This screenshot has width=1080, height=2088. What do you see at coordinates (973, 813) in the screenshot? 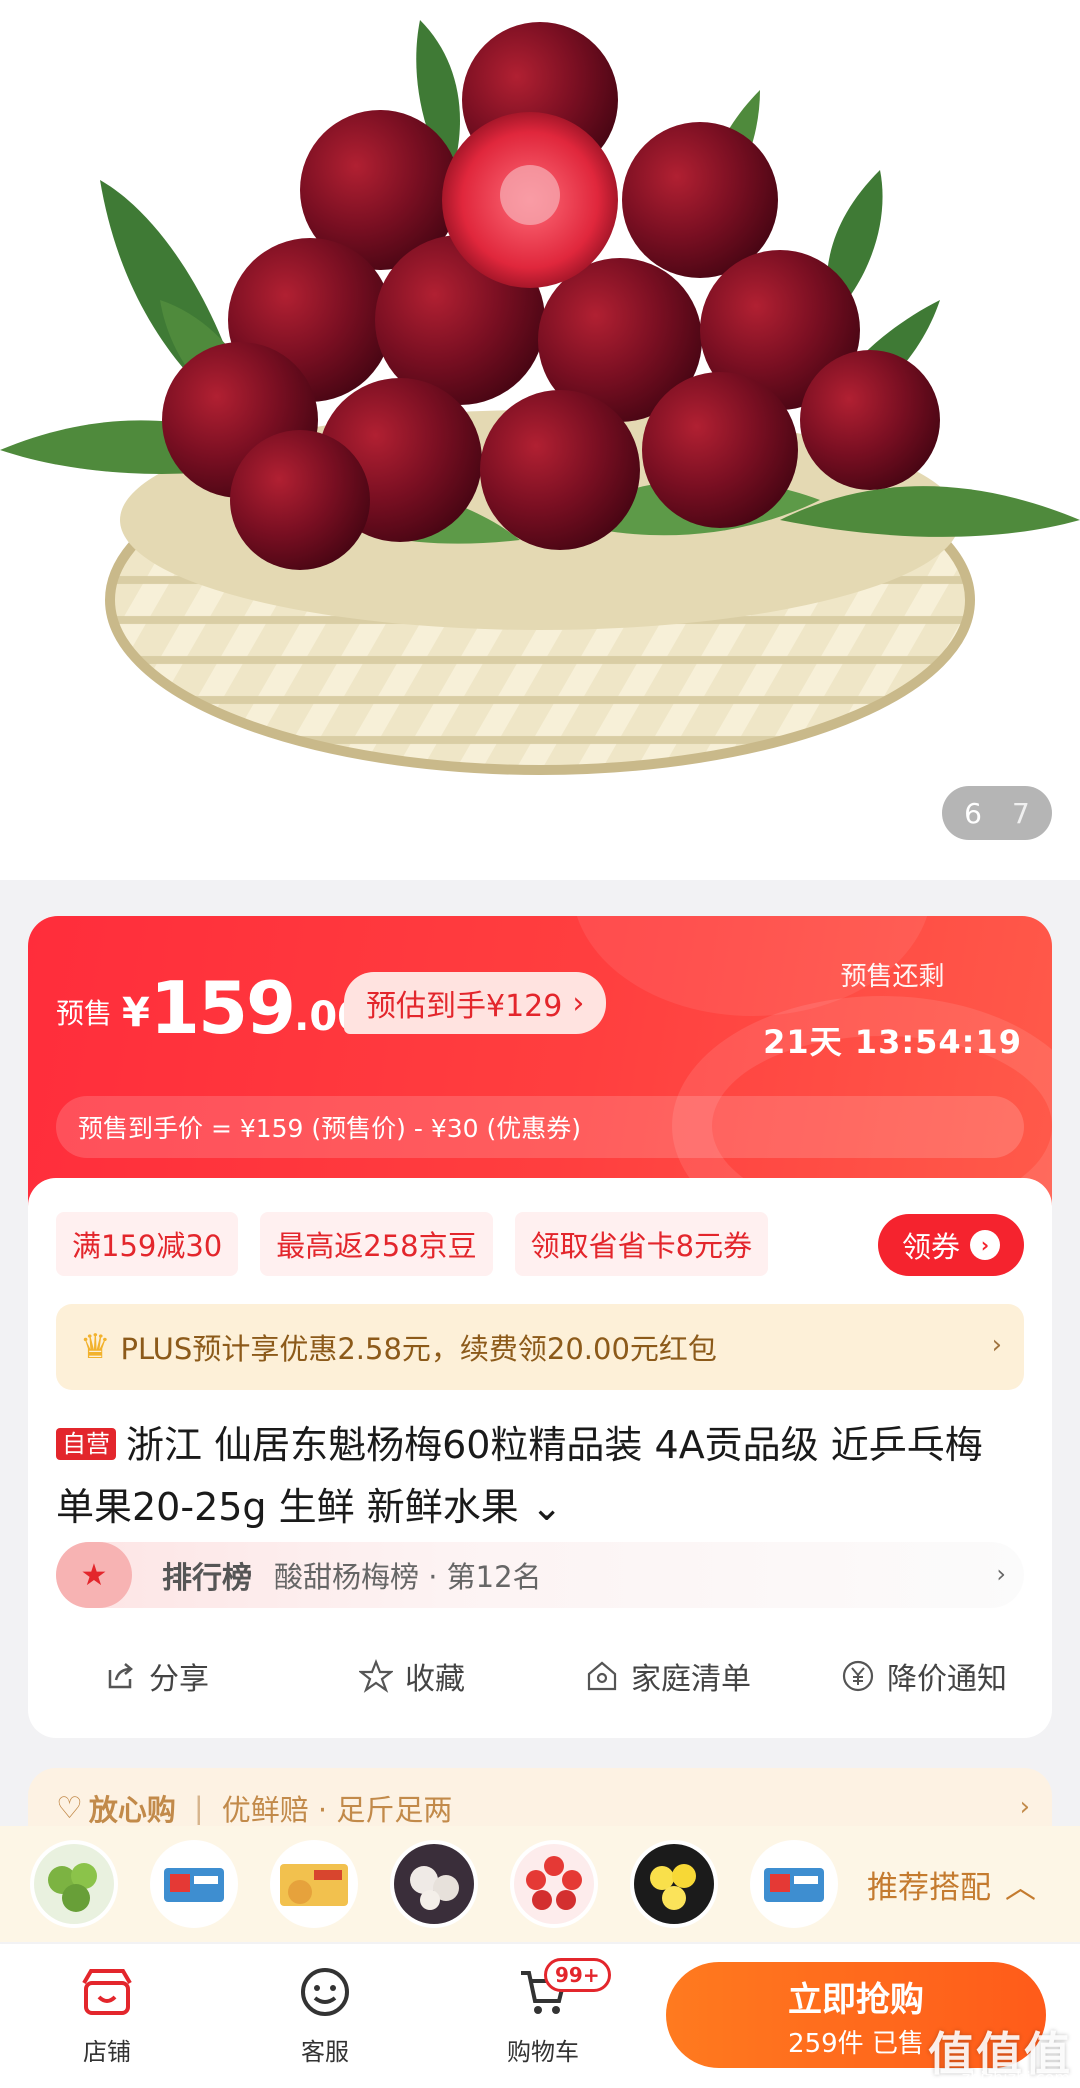
I see `image-counter-current: 6` at bounding box center [973, 813].